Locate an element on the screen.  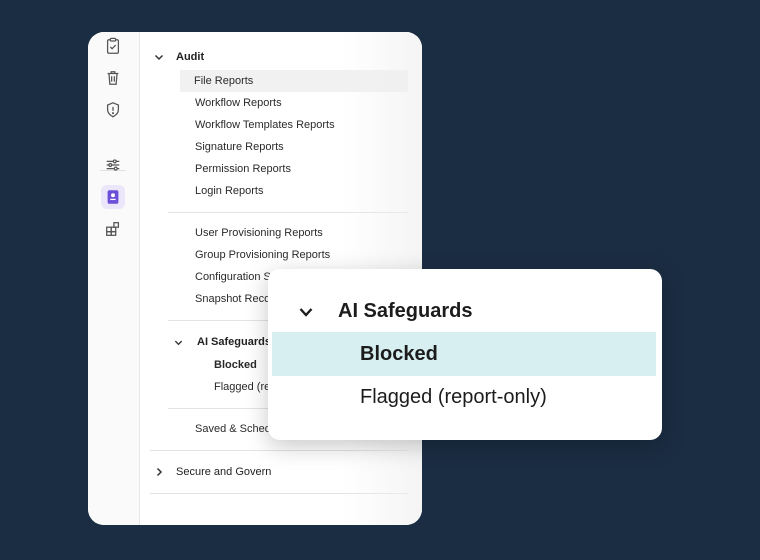
nav-item-permission-reports: Permission Reports is located at coordinates (243, 169).